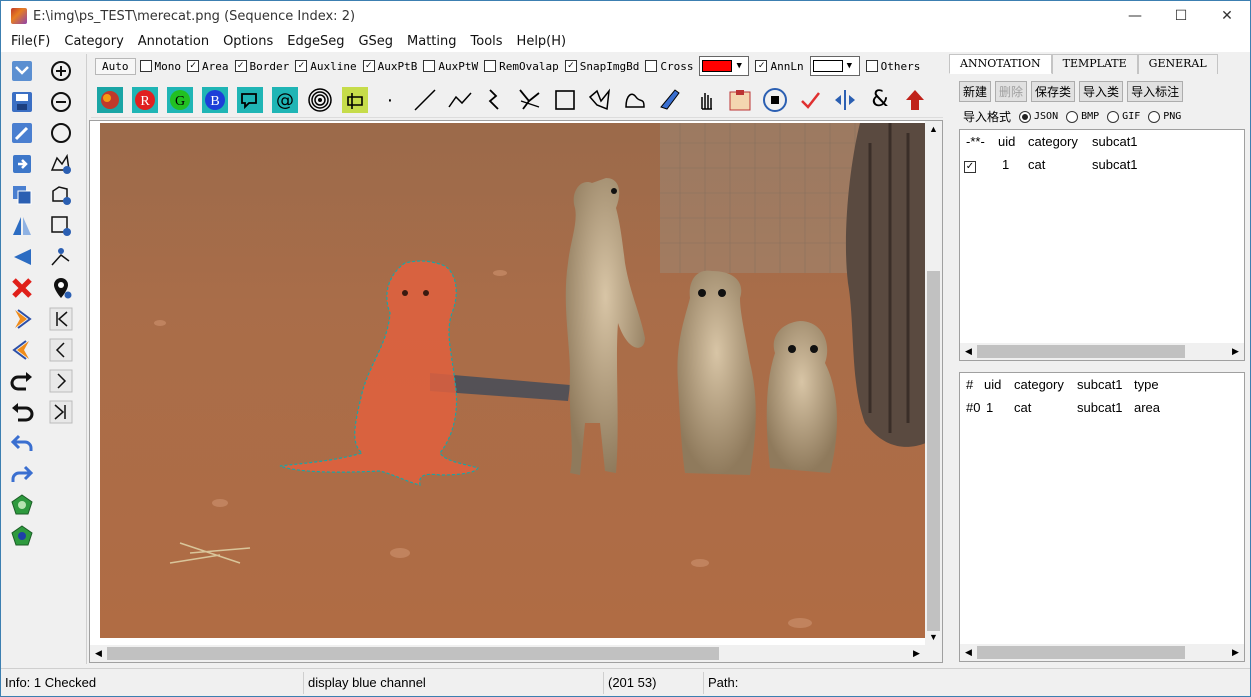 The width and height of the screenshot is (1251, 697). What do you see at coordinates (1072, 116) in the screenshot?
I see `format-bmp-radio` at bounding box center [1072, 116].